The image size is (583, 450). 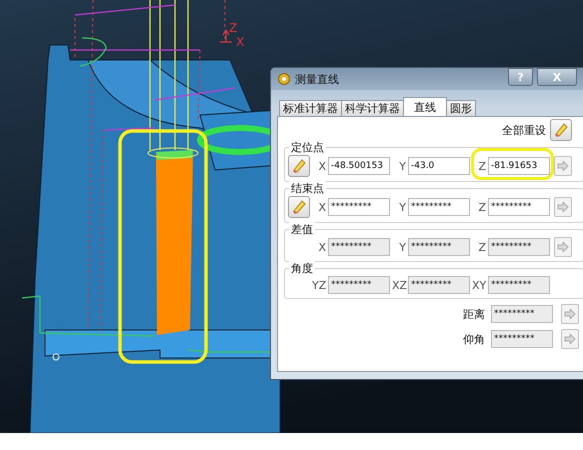 I want to click on axis-field-label: XY, so click(x=479, y=285).